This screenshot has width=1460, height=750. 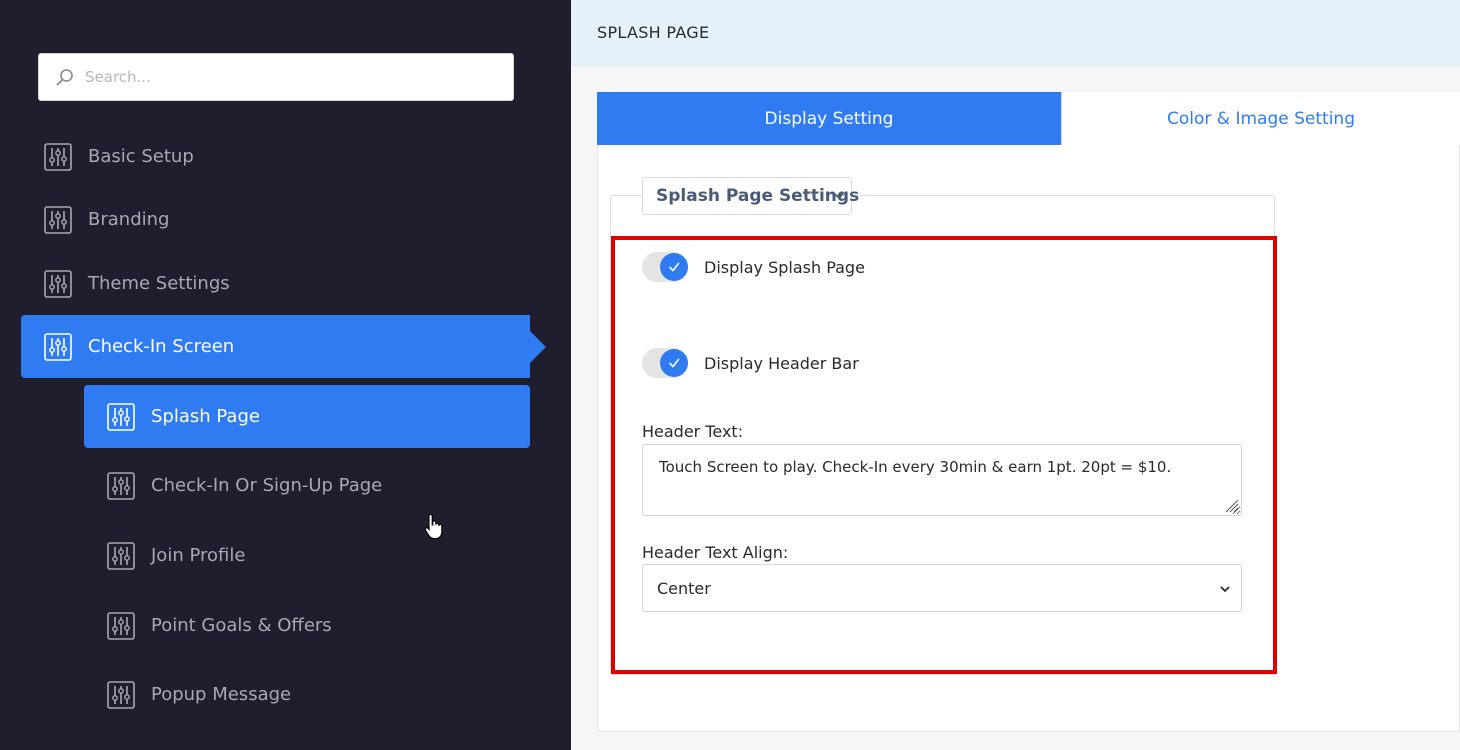 I want to click on sidebar-subitem-check-in-or-sign-up: Check-In Or Sign-Up Page, so click(x=317, y=485).